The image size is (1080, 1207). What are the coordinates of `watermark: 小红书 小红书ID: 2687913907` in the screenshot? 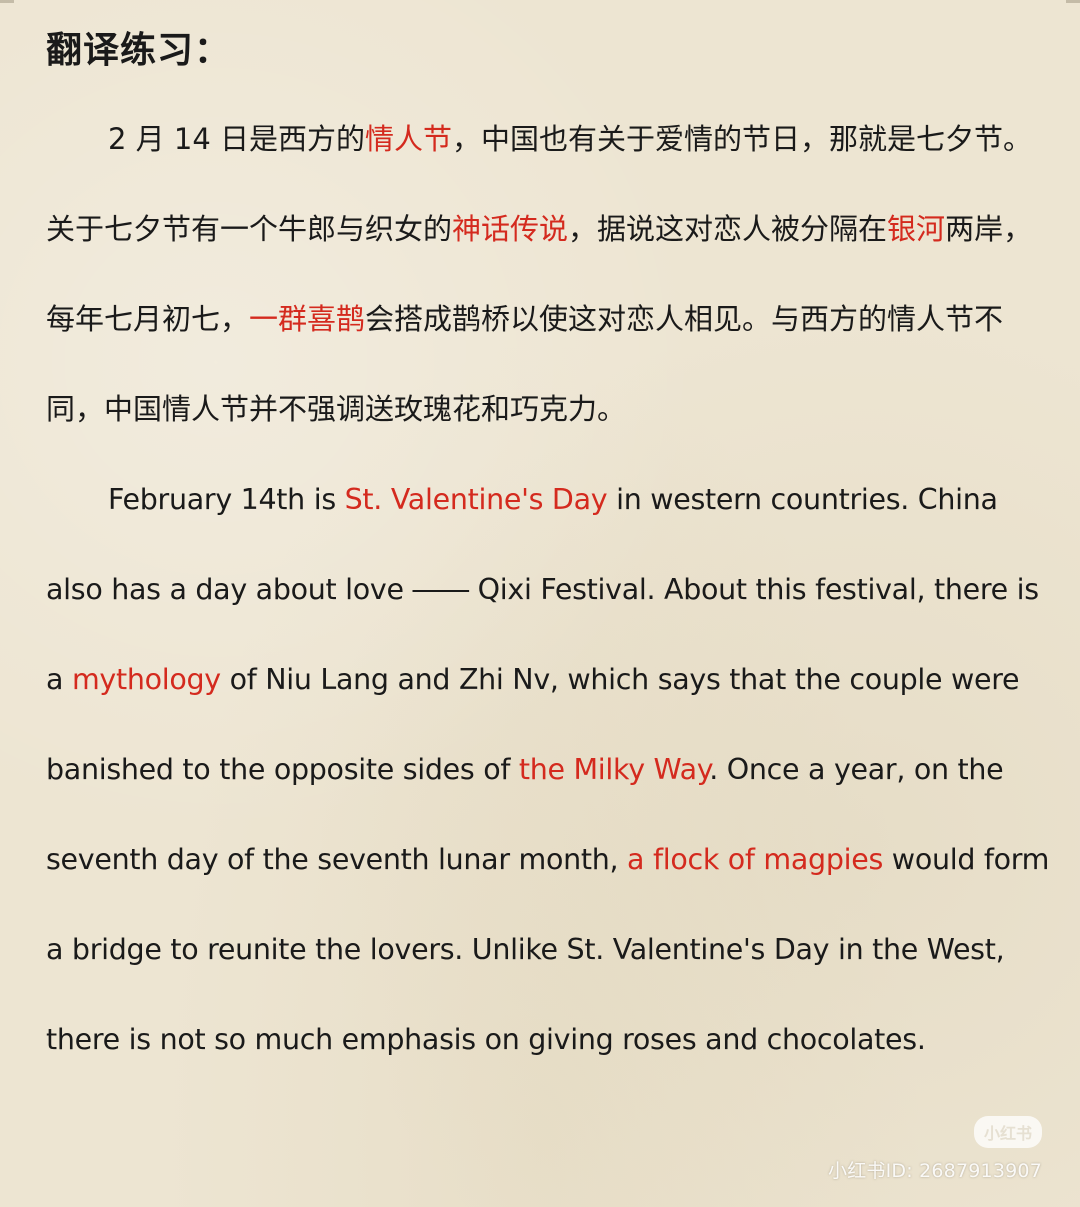 It's located at (935, 1149).